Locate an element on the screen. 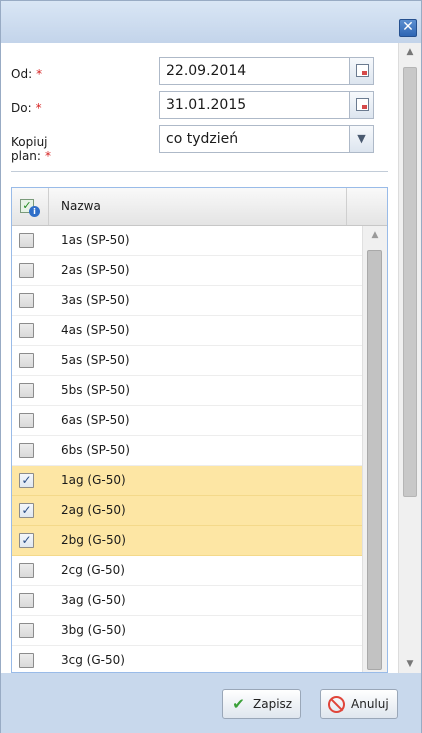 This screenshot has height=733, width=422. table-row: ✓ 2ag (G-50) is located at coordinates (187, 511).